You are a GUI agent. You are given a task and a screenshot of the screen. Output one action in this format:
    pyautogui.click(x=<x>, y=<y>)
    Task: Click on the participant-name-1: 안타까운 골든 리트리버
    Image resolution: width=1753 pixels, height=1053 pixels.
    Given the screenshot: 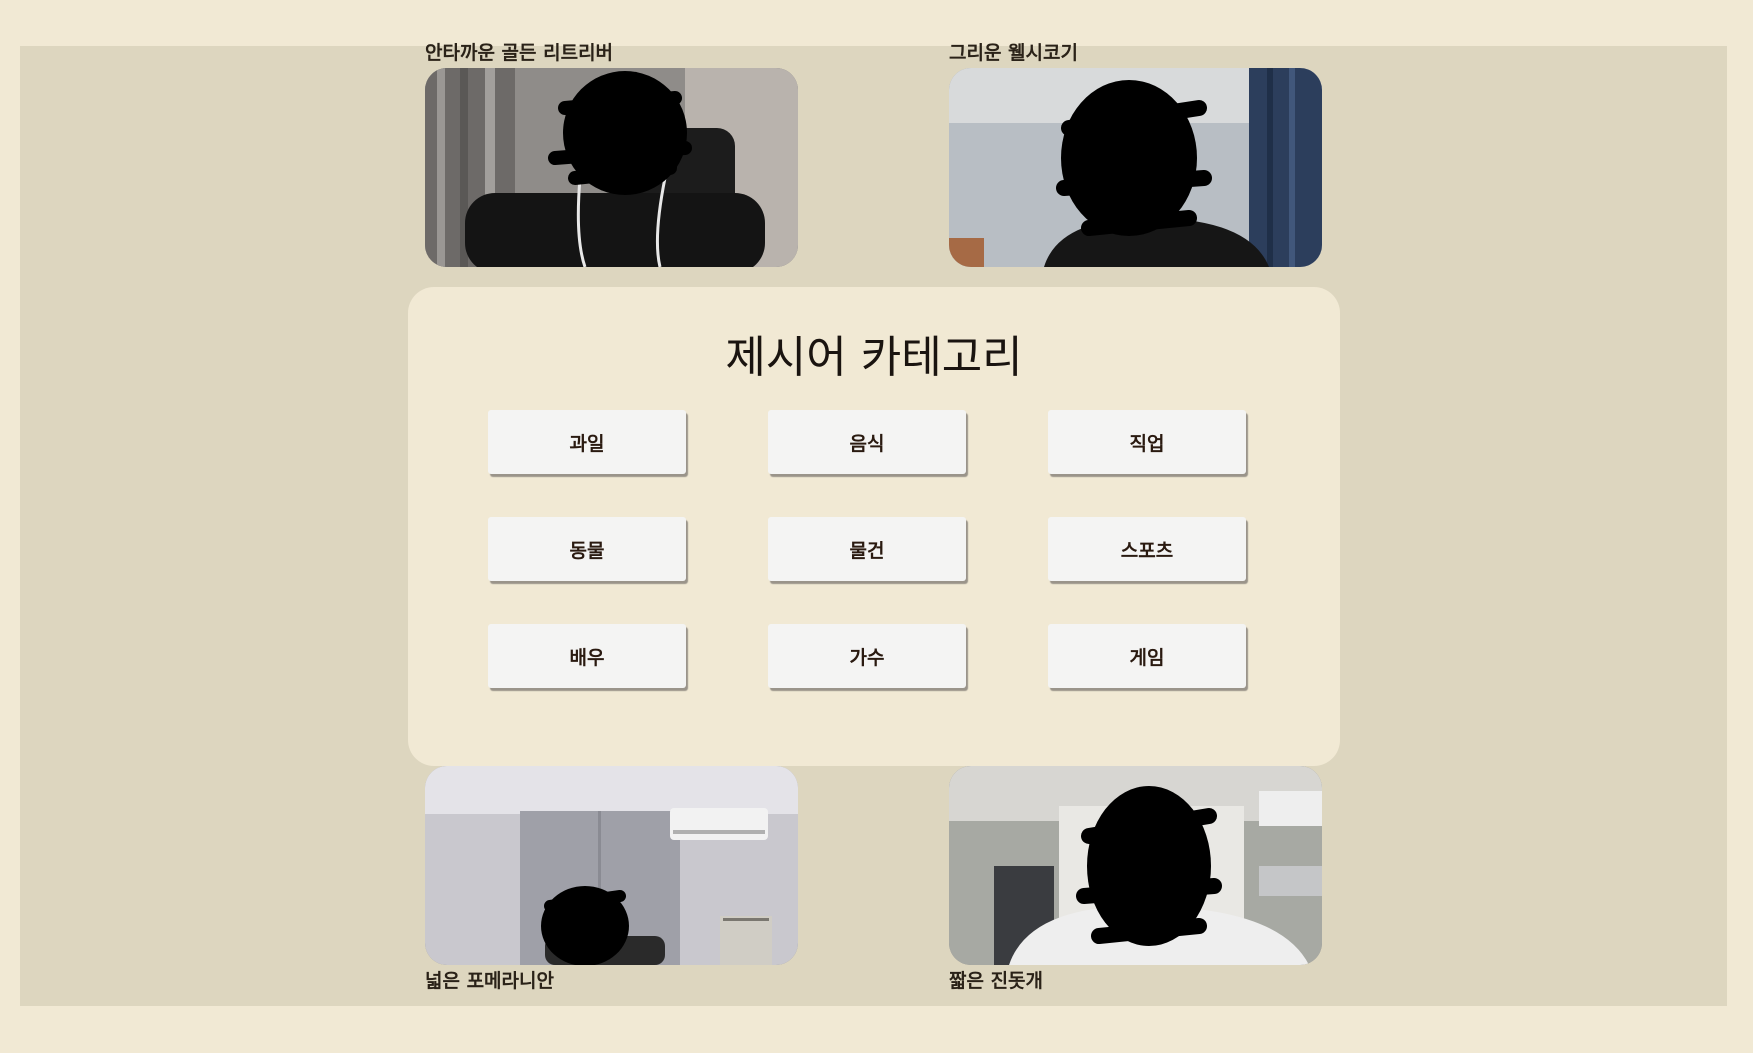 What is the action you would take?
    pyautogui.click(x=519, y=53)
    